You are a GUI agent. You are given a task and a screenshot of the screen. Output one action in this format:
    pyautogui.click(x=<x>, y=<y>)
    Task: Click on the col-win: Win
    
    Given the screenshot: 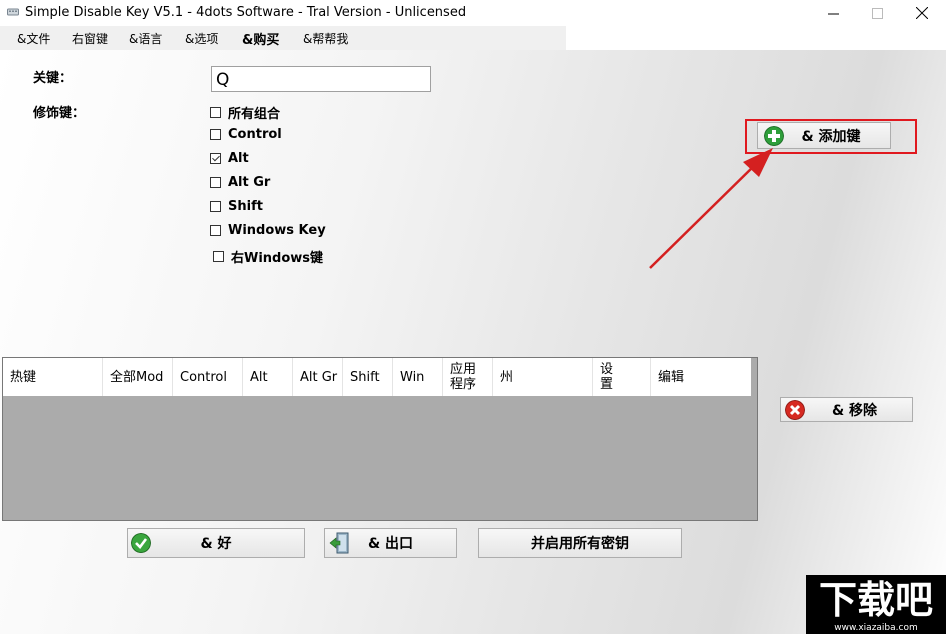 What is the action you would take?
    pyautogui.click(x=418, y=377)
    